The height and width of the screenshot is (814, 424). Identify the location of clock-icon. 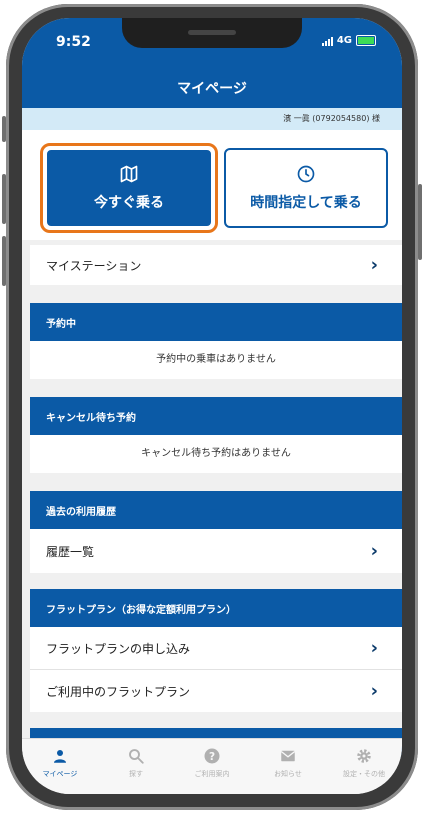
(306, 174).